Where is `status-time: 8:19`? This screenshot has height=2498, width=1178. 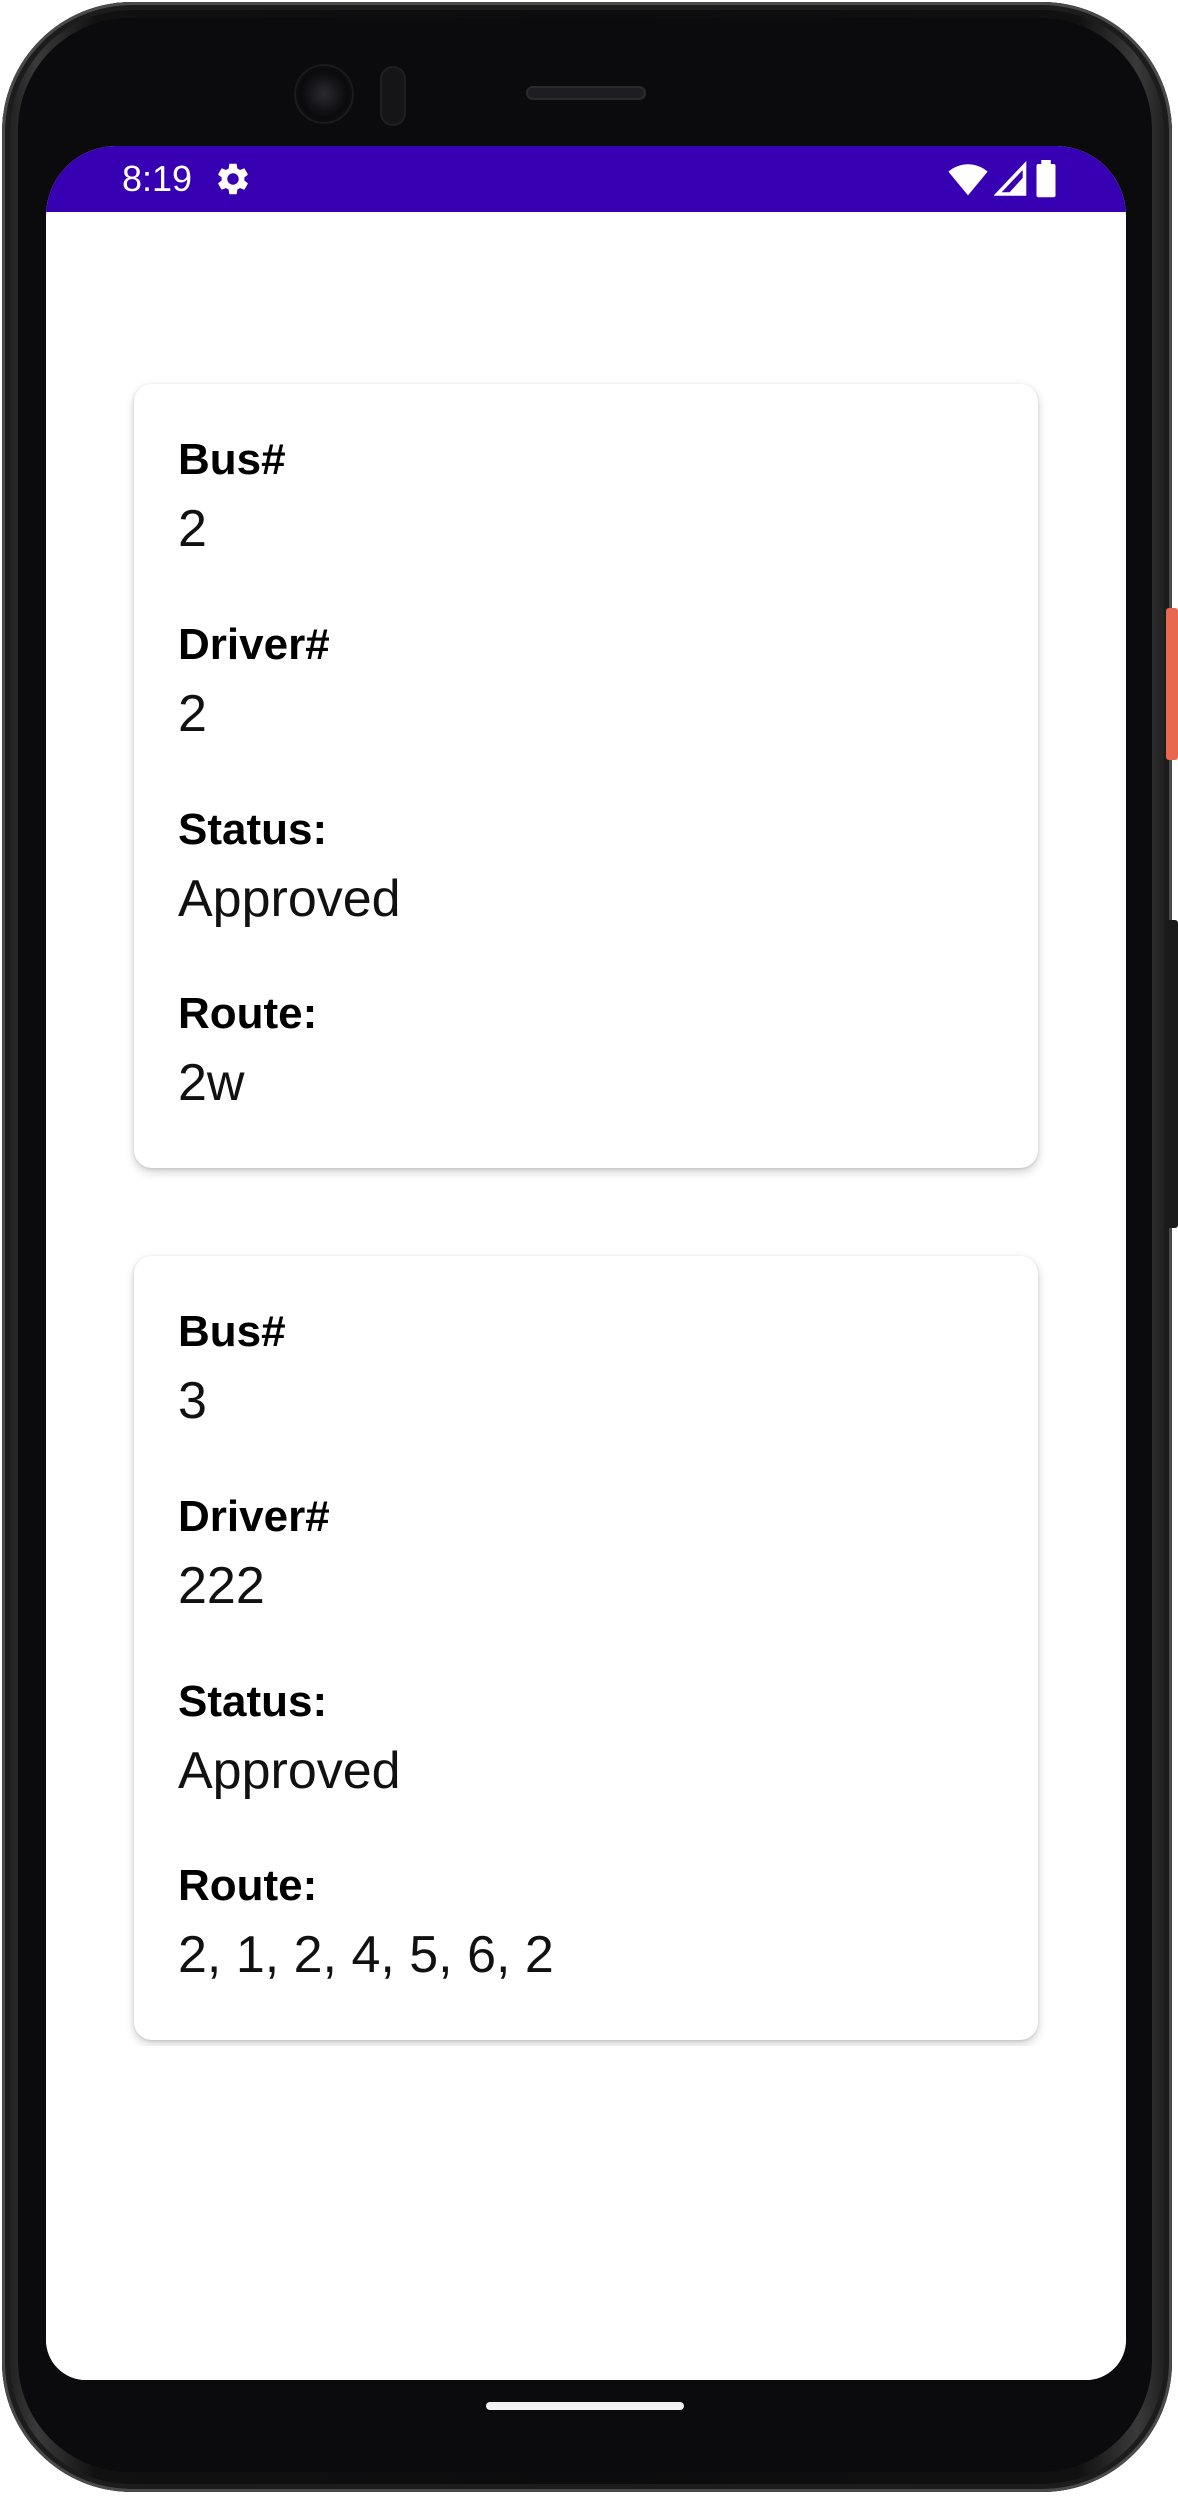 status-time: 8:19 is located at coordinates (157, 178).